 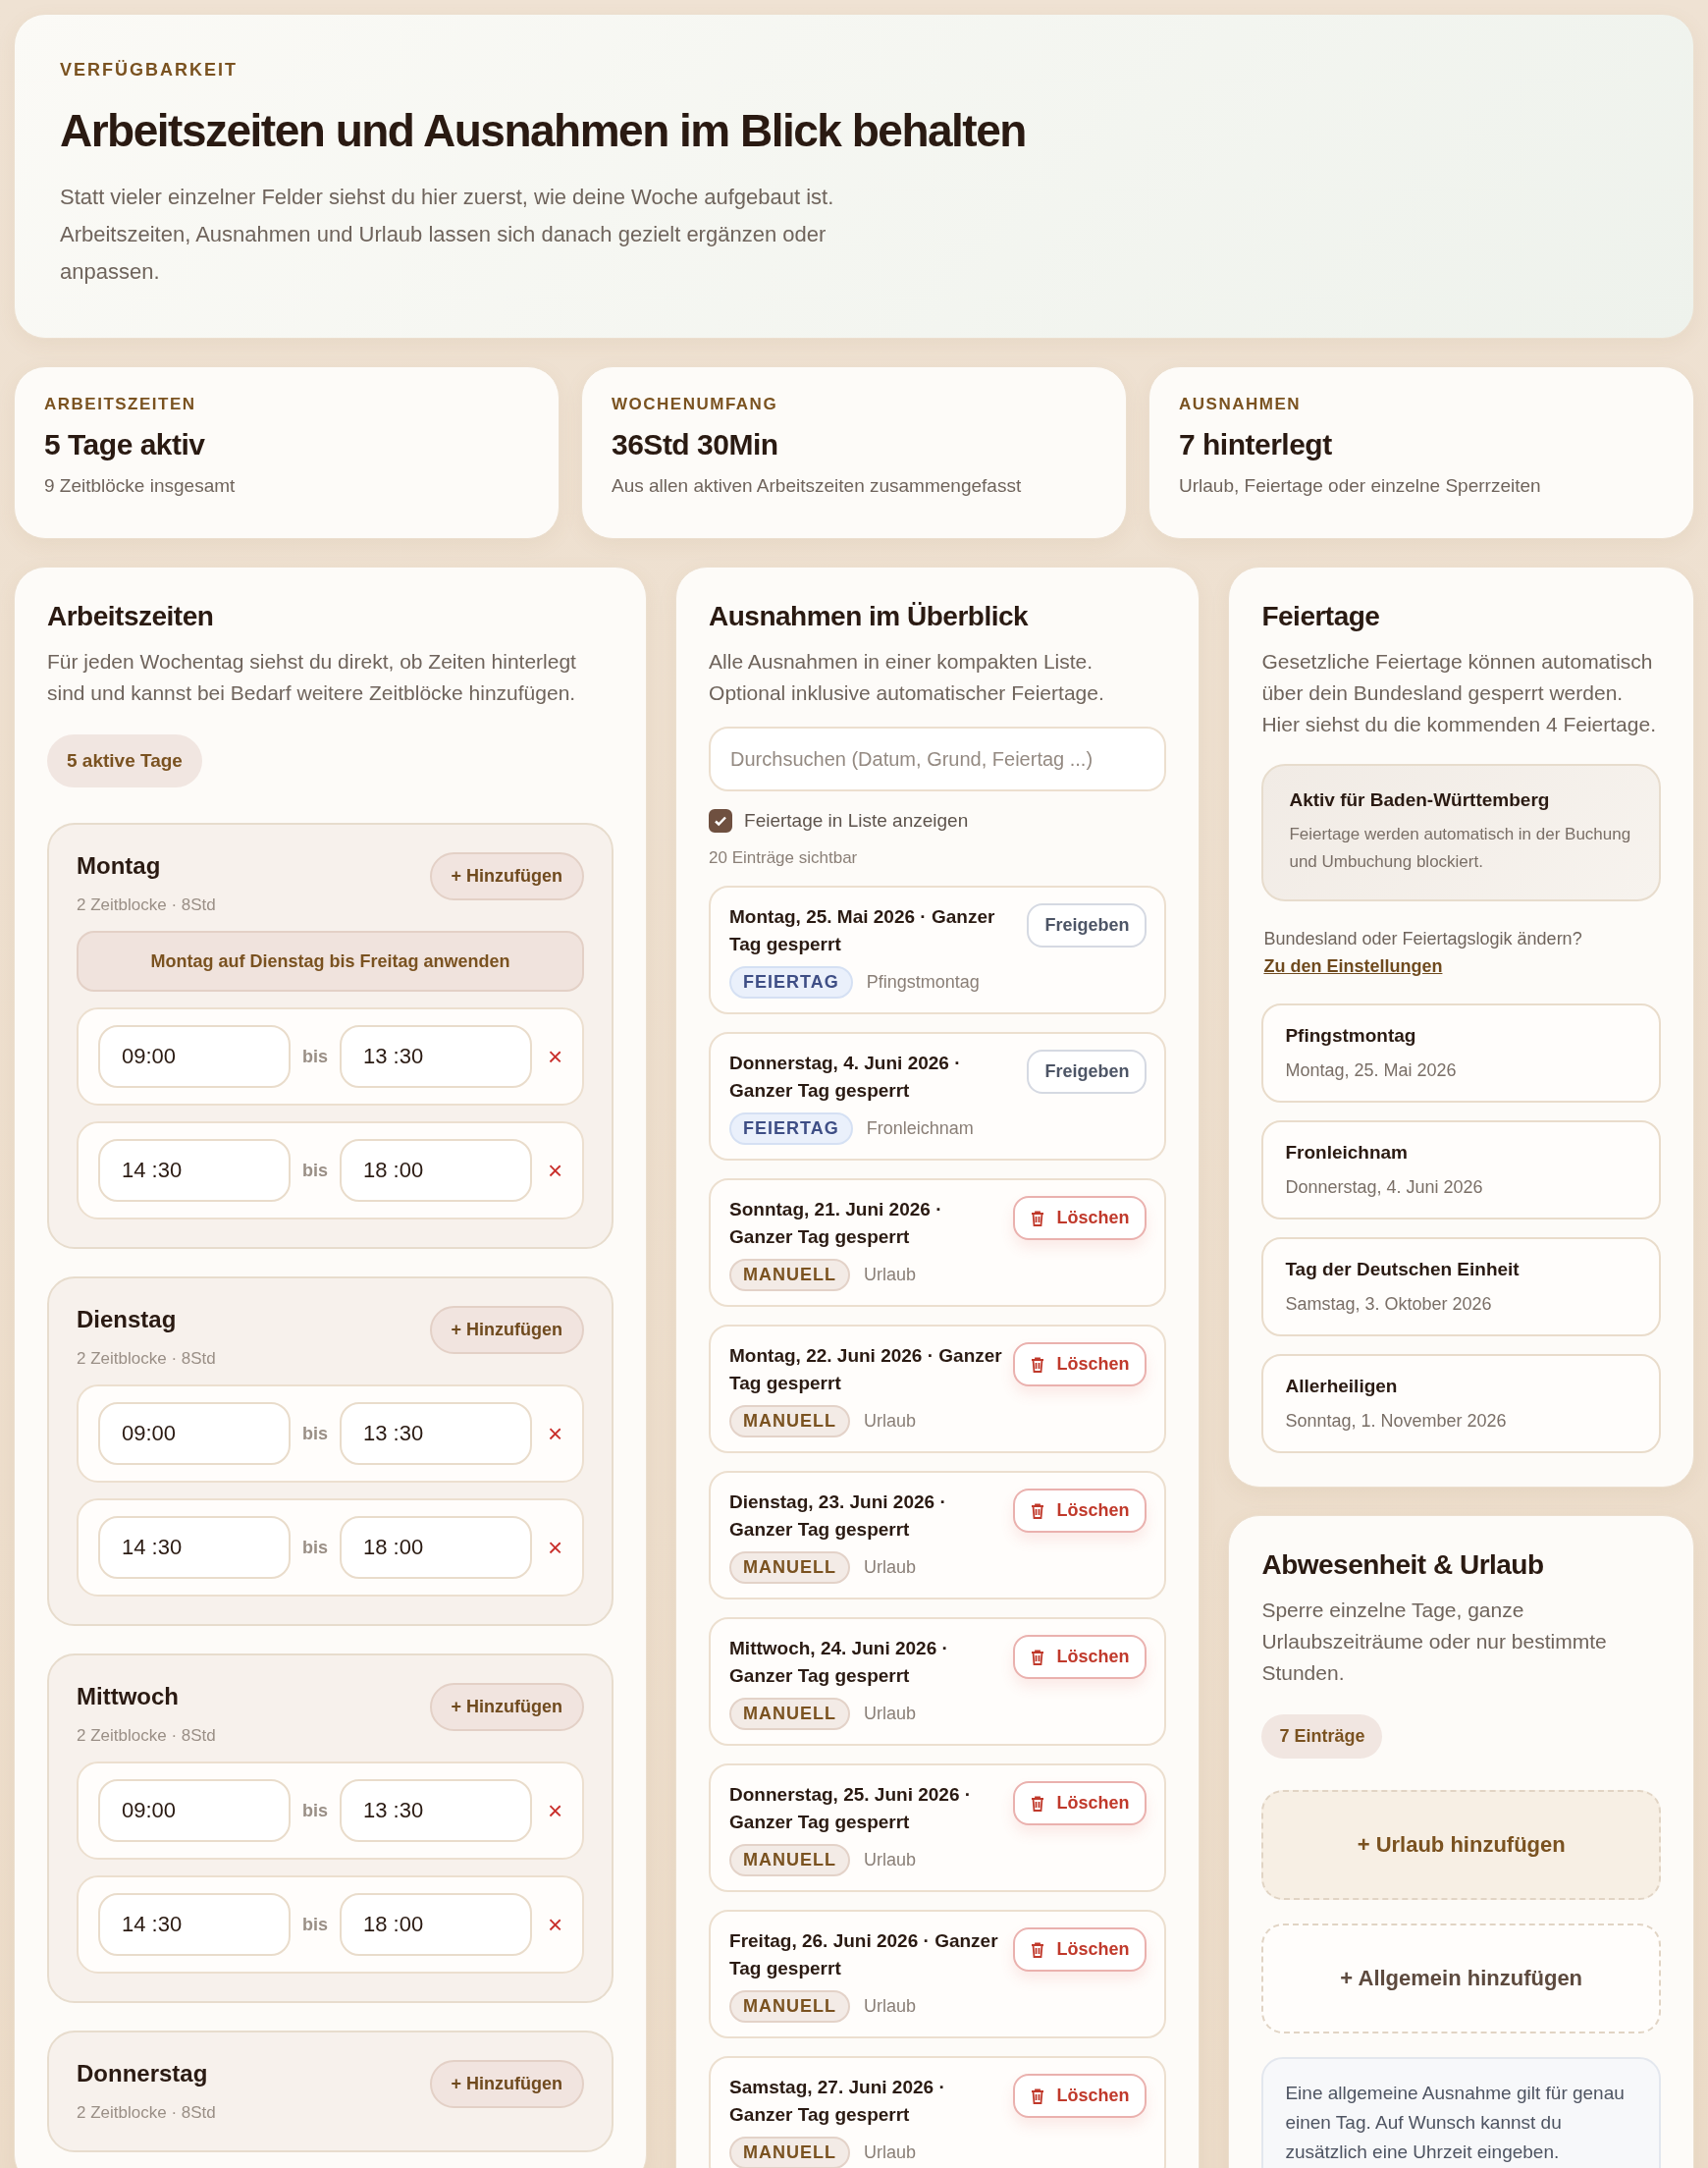 I want to click on day-summary: 2 Zeitblocke · 8Std, so click(x=146, y=2113).